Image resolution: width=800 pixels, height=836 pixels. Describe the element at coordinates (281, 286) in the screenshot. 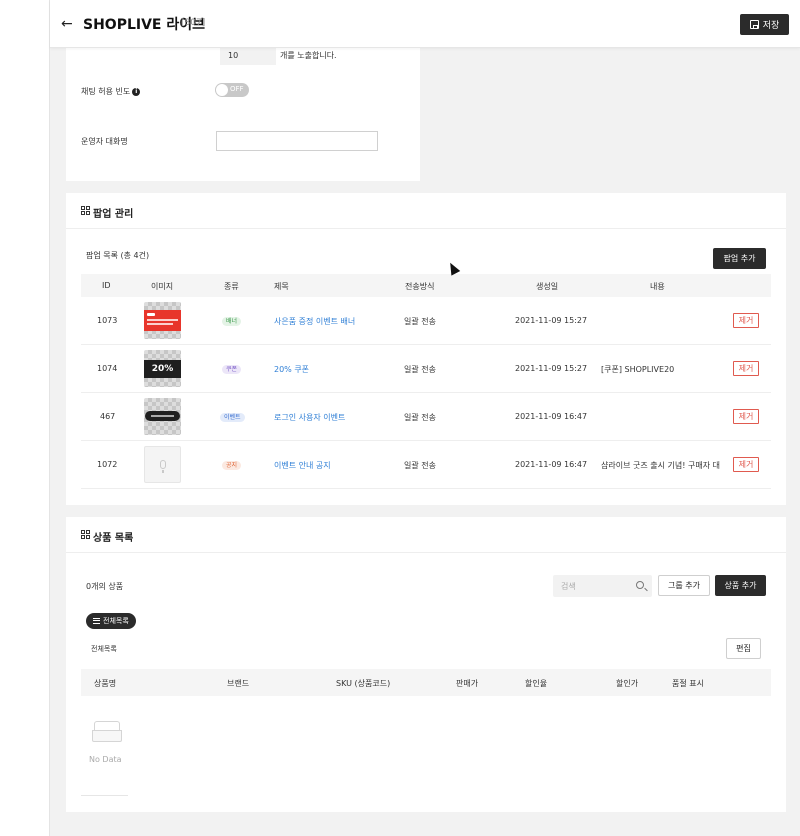

I see `col-title: 제목` at that location.